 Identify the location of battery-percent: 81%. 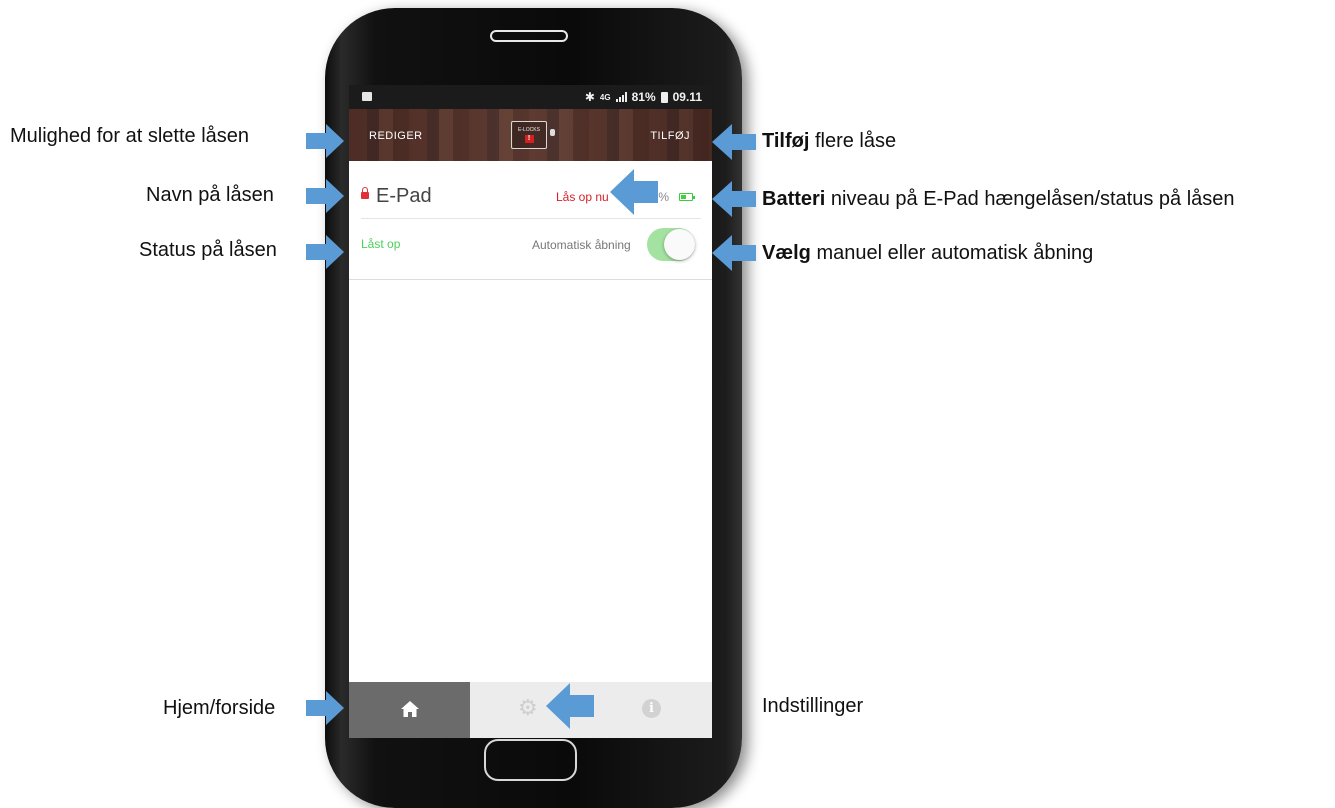
(643, 97).